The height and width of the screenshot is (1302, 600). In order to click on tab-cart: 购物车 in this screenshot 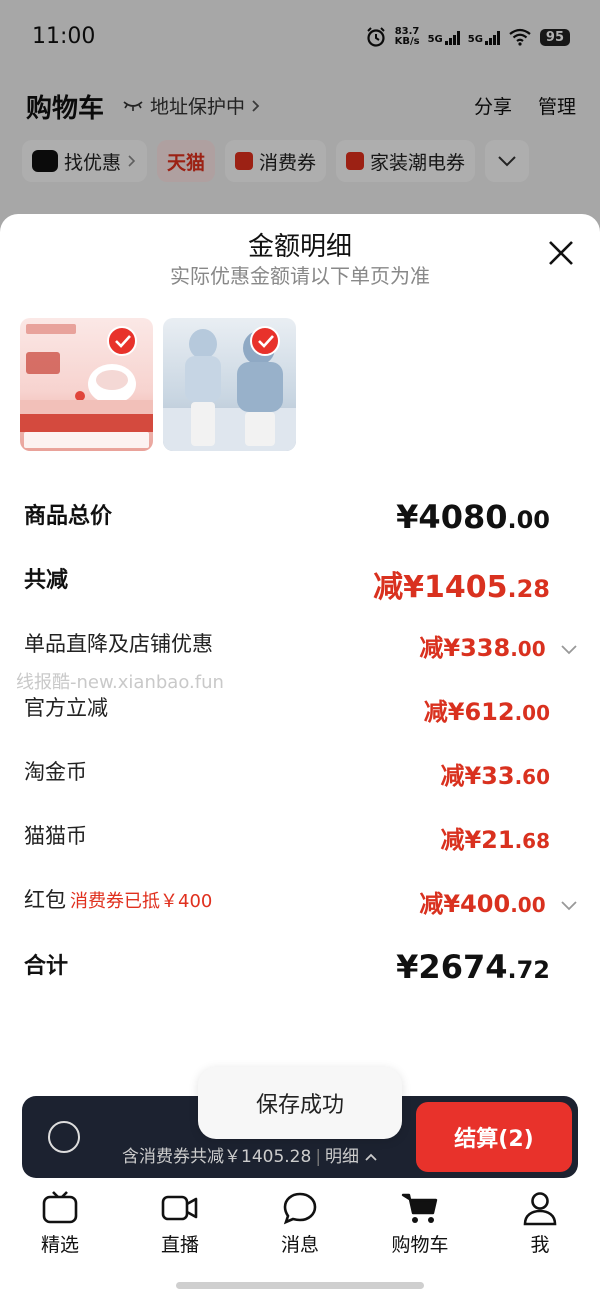, I will do `click(420, 1230)`.